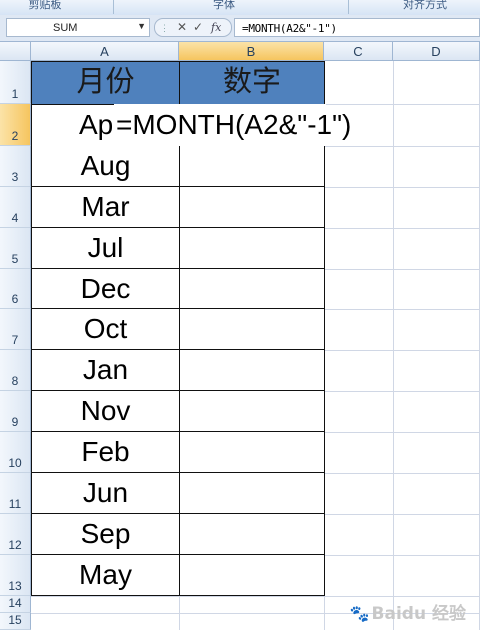 This screenshot has height=630, width=480. Describe the element at coordinates (15, 452) in the screenshot. I see `row-header: 10` at that location.